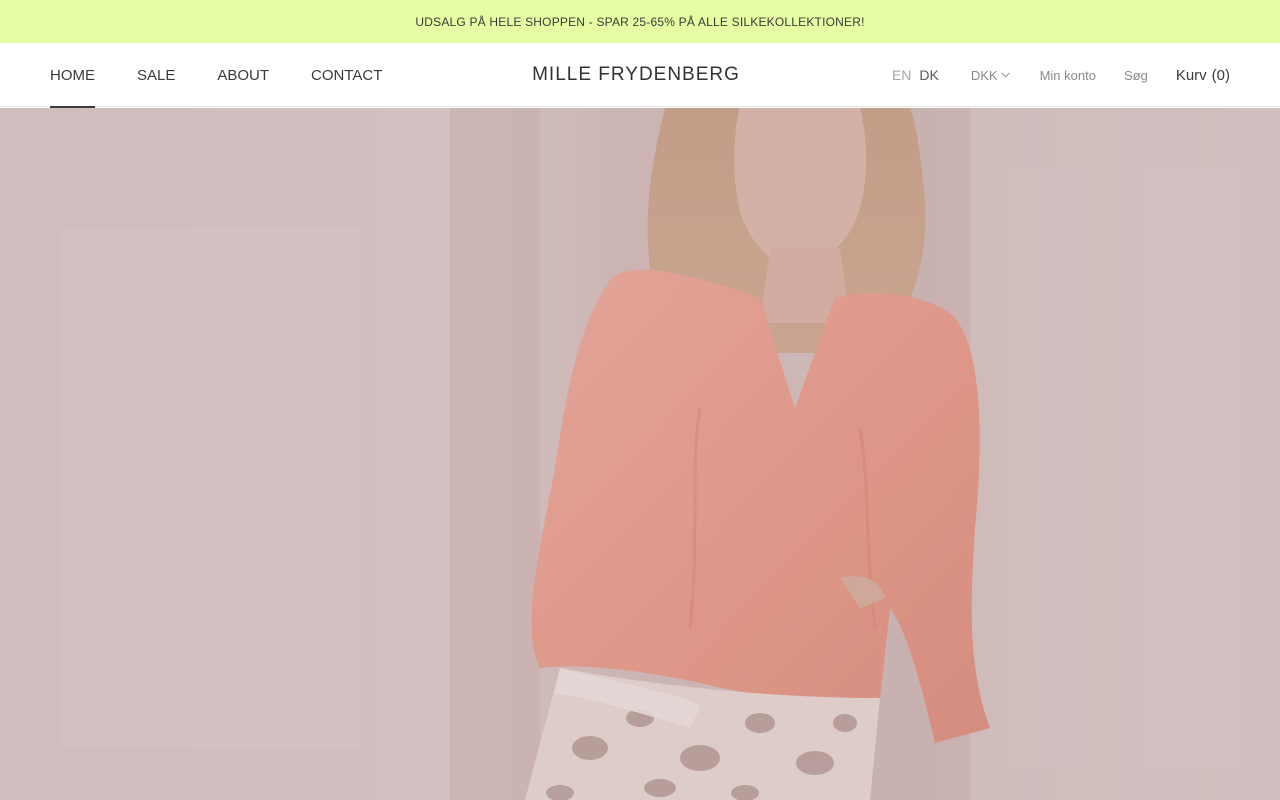  I want to click on lang-dk-link: DK, so click(928, 75).